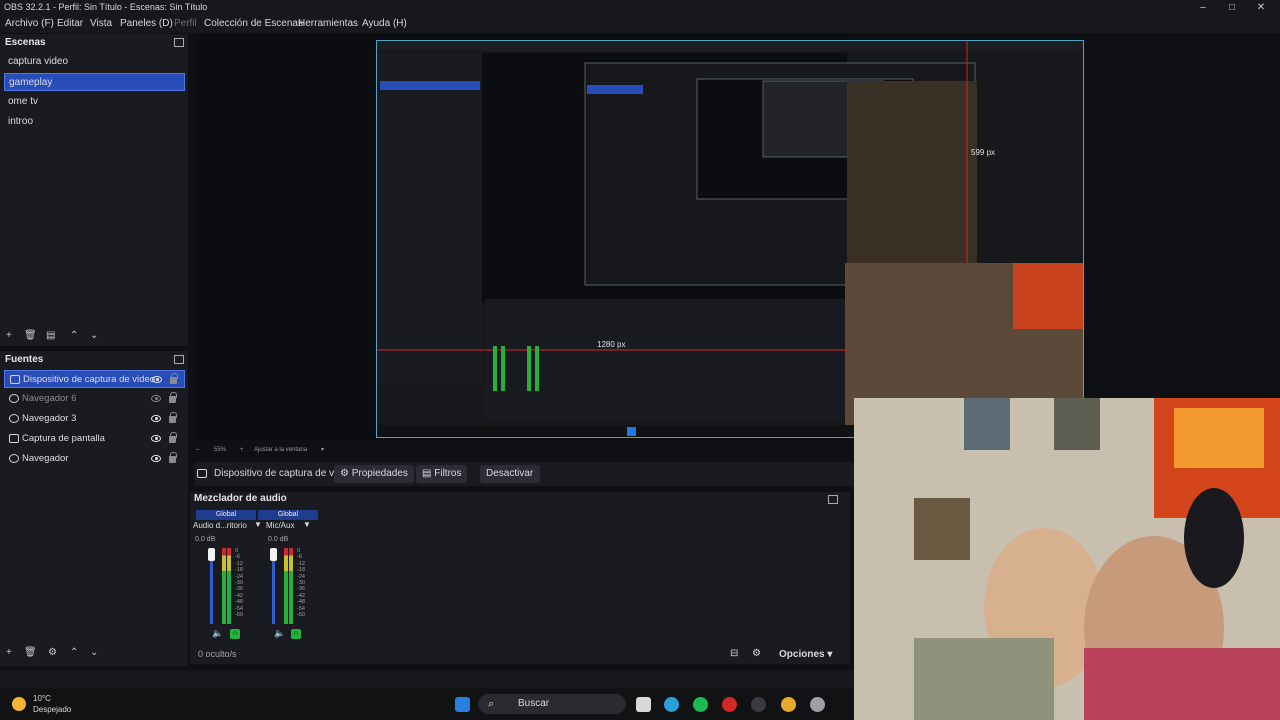 The height and width of the screenshot is (720, 1280). I want to click on scene-item-captura-video: captura video, so click(94, 62).